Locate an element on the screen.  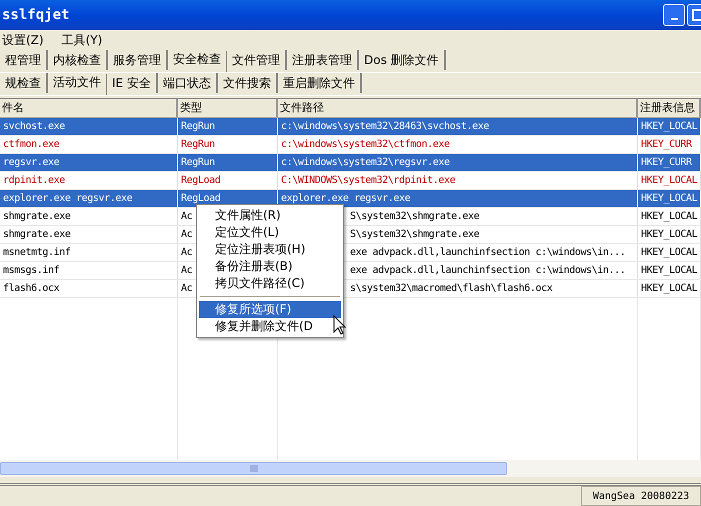
tab: IE 安全 is located at coordinates (132, 83).